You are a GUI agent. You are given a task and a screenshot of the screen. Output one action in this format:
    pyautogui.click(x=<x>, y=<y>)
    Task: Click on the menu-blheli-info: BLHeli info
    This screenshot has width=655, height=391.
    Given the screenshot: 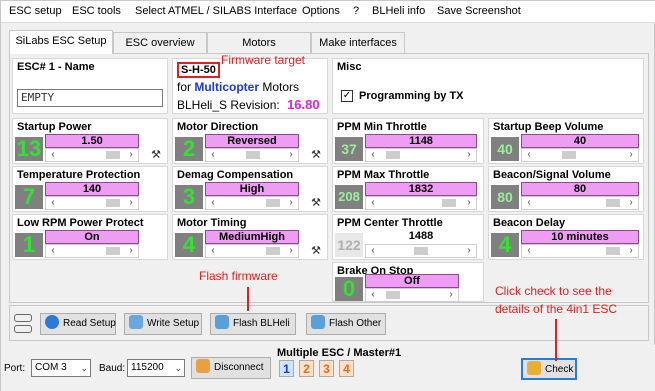 What is the action you would take?
    pyautogui.click(x=398, y=11)
    